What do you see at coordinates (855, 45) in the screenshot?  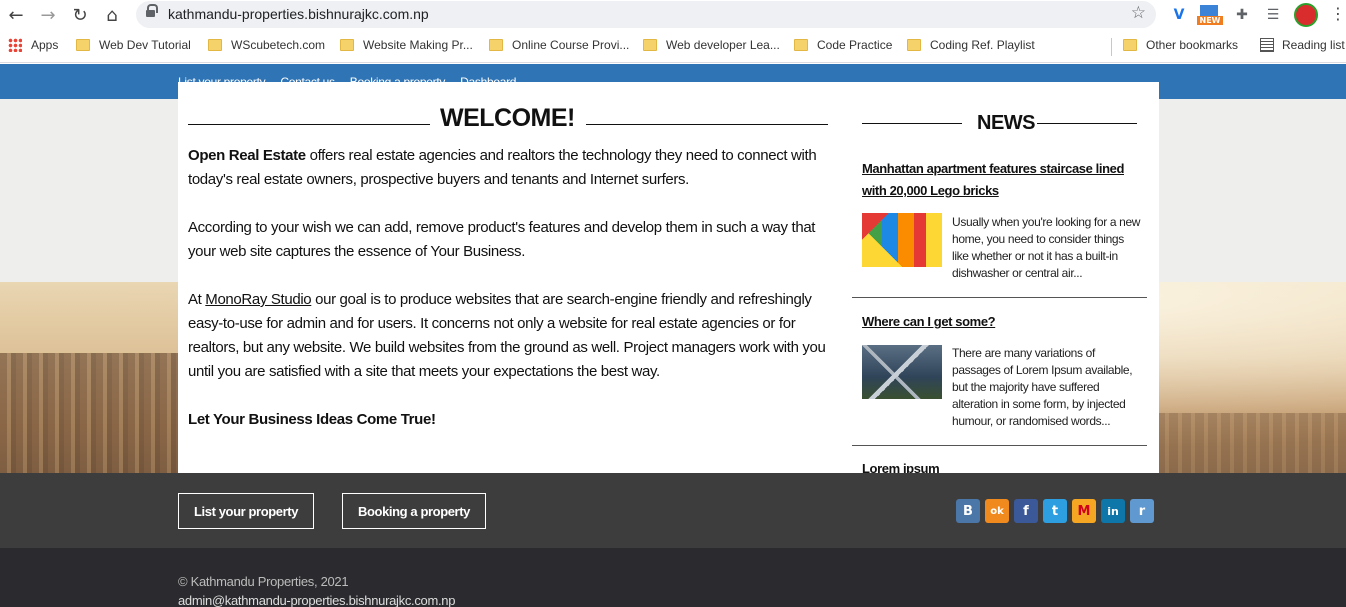 I see `bookmark-label: Code Practice` at bounding box center [855, 45].